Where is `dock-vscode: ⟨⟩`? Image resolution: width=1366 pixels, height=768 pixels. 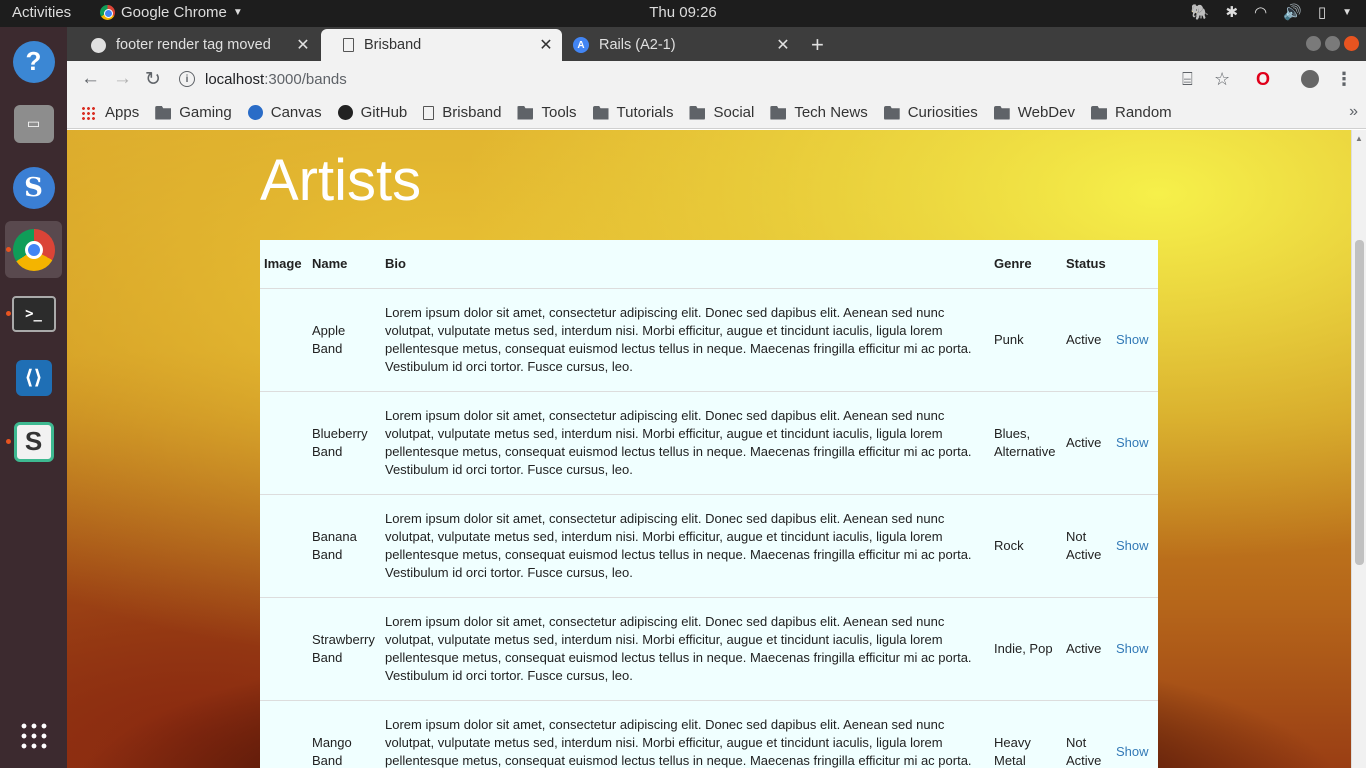 dock-vscode: ⟨⟩ is located at coordinates (33, 377).